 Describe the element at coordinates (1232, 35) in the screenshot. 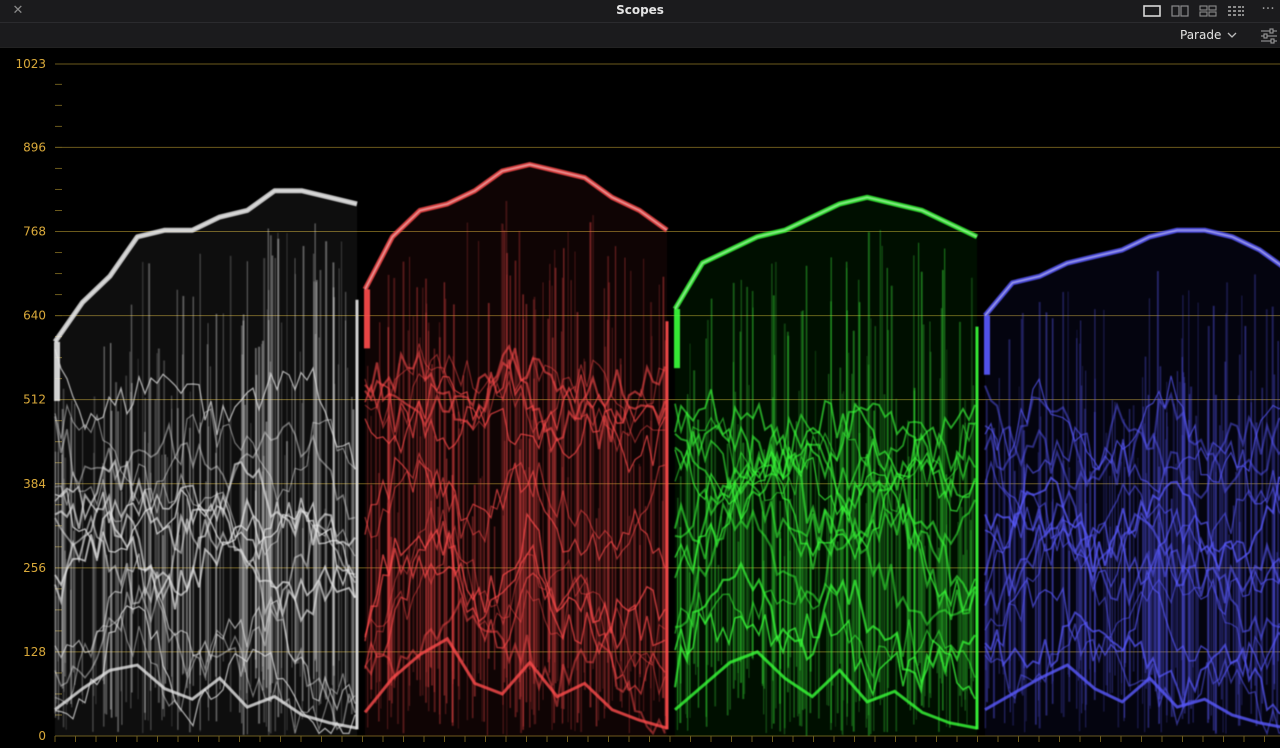

I see `chevron-down-icon` at that location.